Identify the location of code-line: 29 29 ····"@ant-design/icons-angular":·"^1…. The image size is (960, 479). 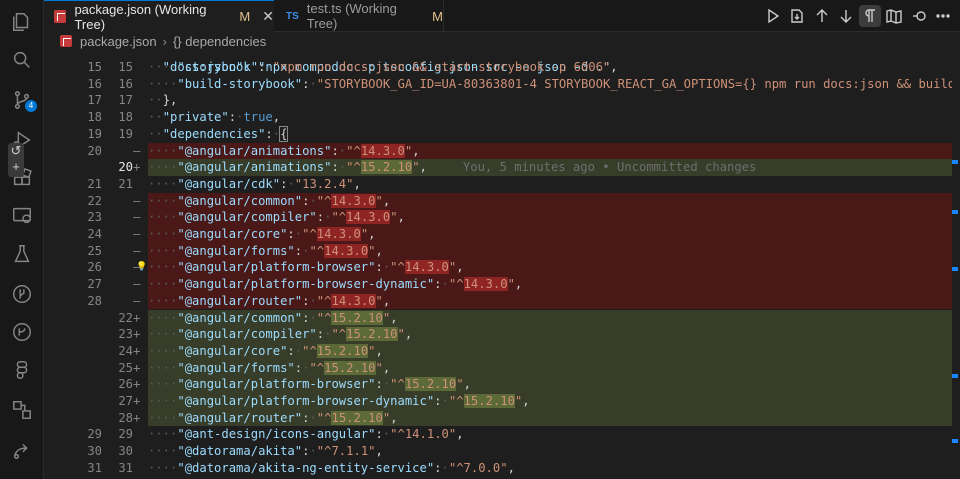
(502, 434).